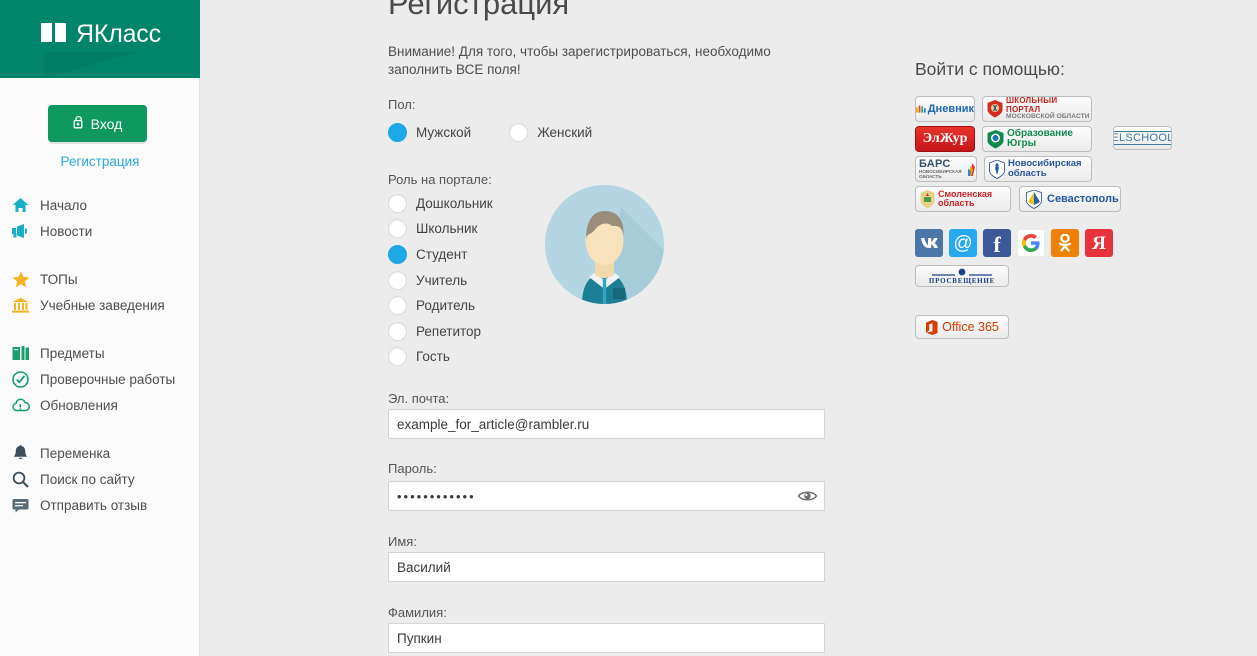 The width and height of the screenshot is (1257, 656). Describe the element at coordinates (454, 203) in the screenshot. I see `role-option-label: Дошкольник` at that location.